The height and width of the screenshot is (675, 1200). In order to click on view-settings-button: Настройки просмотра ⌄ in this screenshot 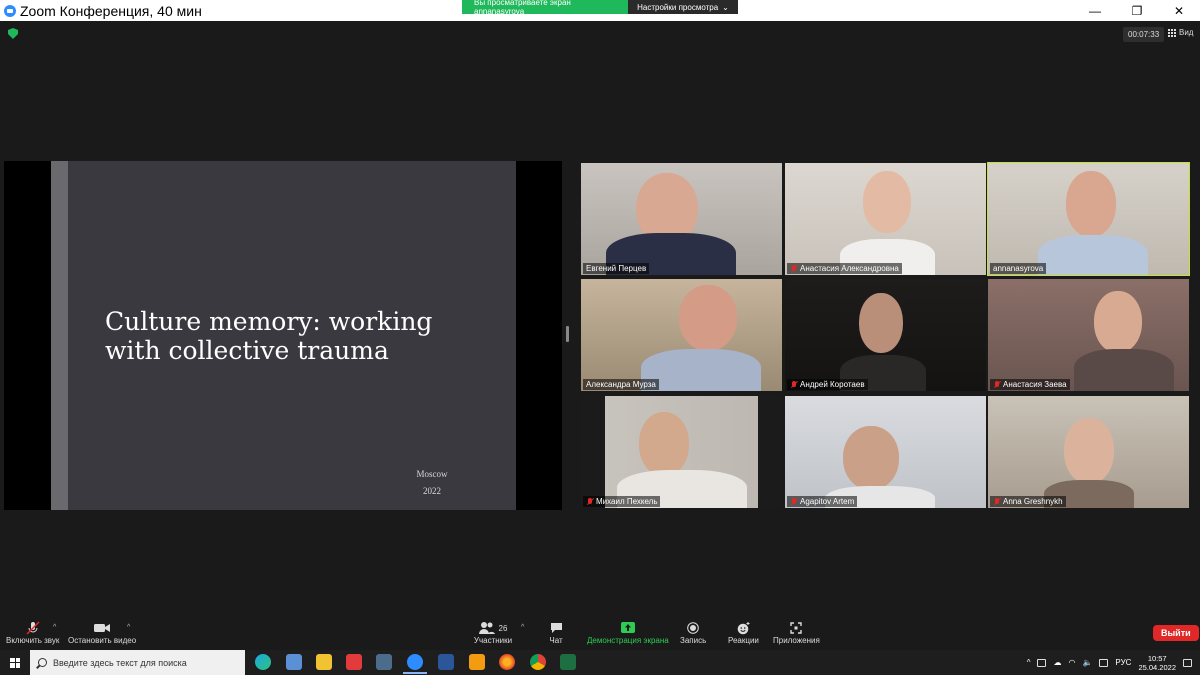, I will do `click(683, 7)`.